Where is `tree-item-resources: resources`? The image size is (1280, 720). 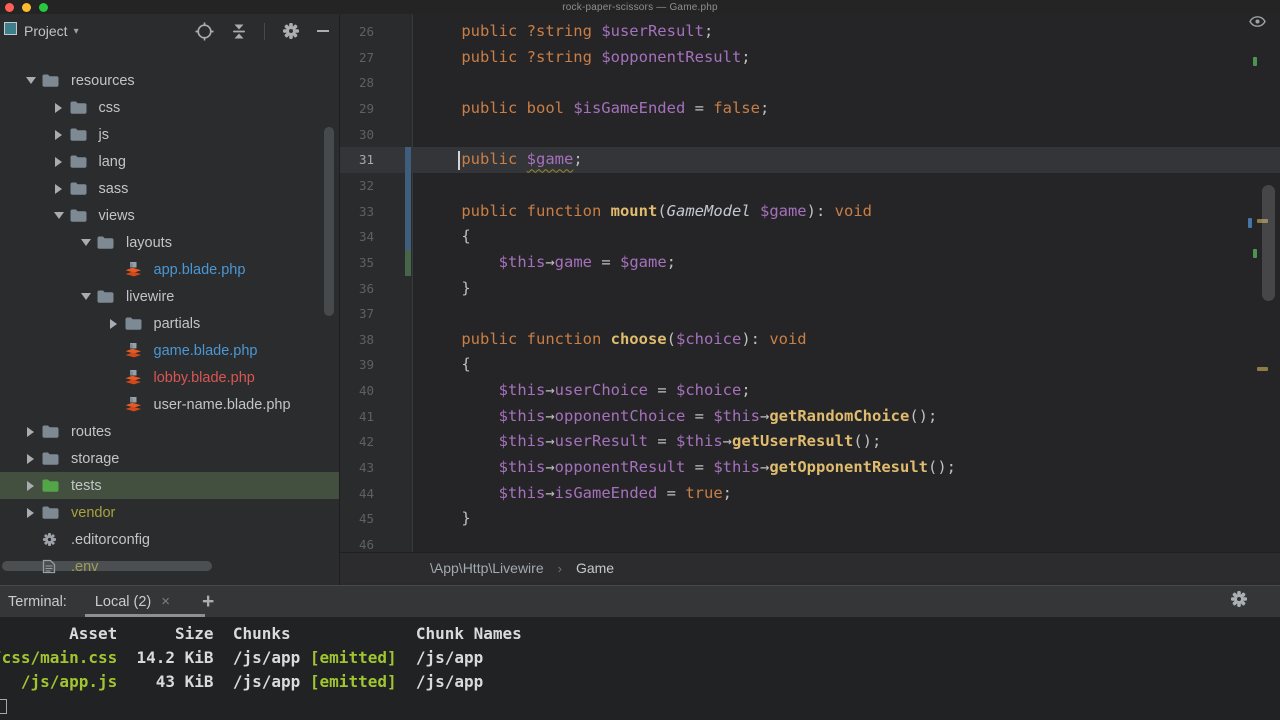 tree-item-resources: resources is located at coordinates (169, 80).